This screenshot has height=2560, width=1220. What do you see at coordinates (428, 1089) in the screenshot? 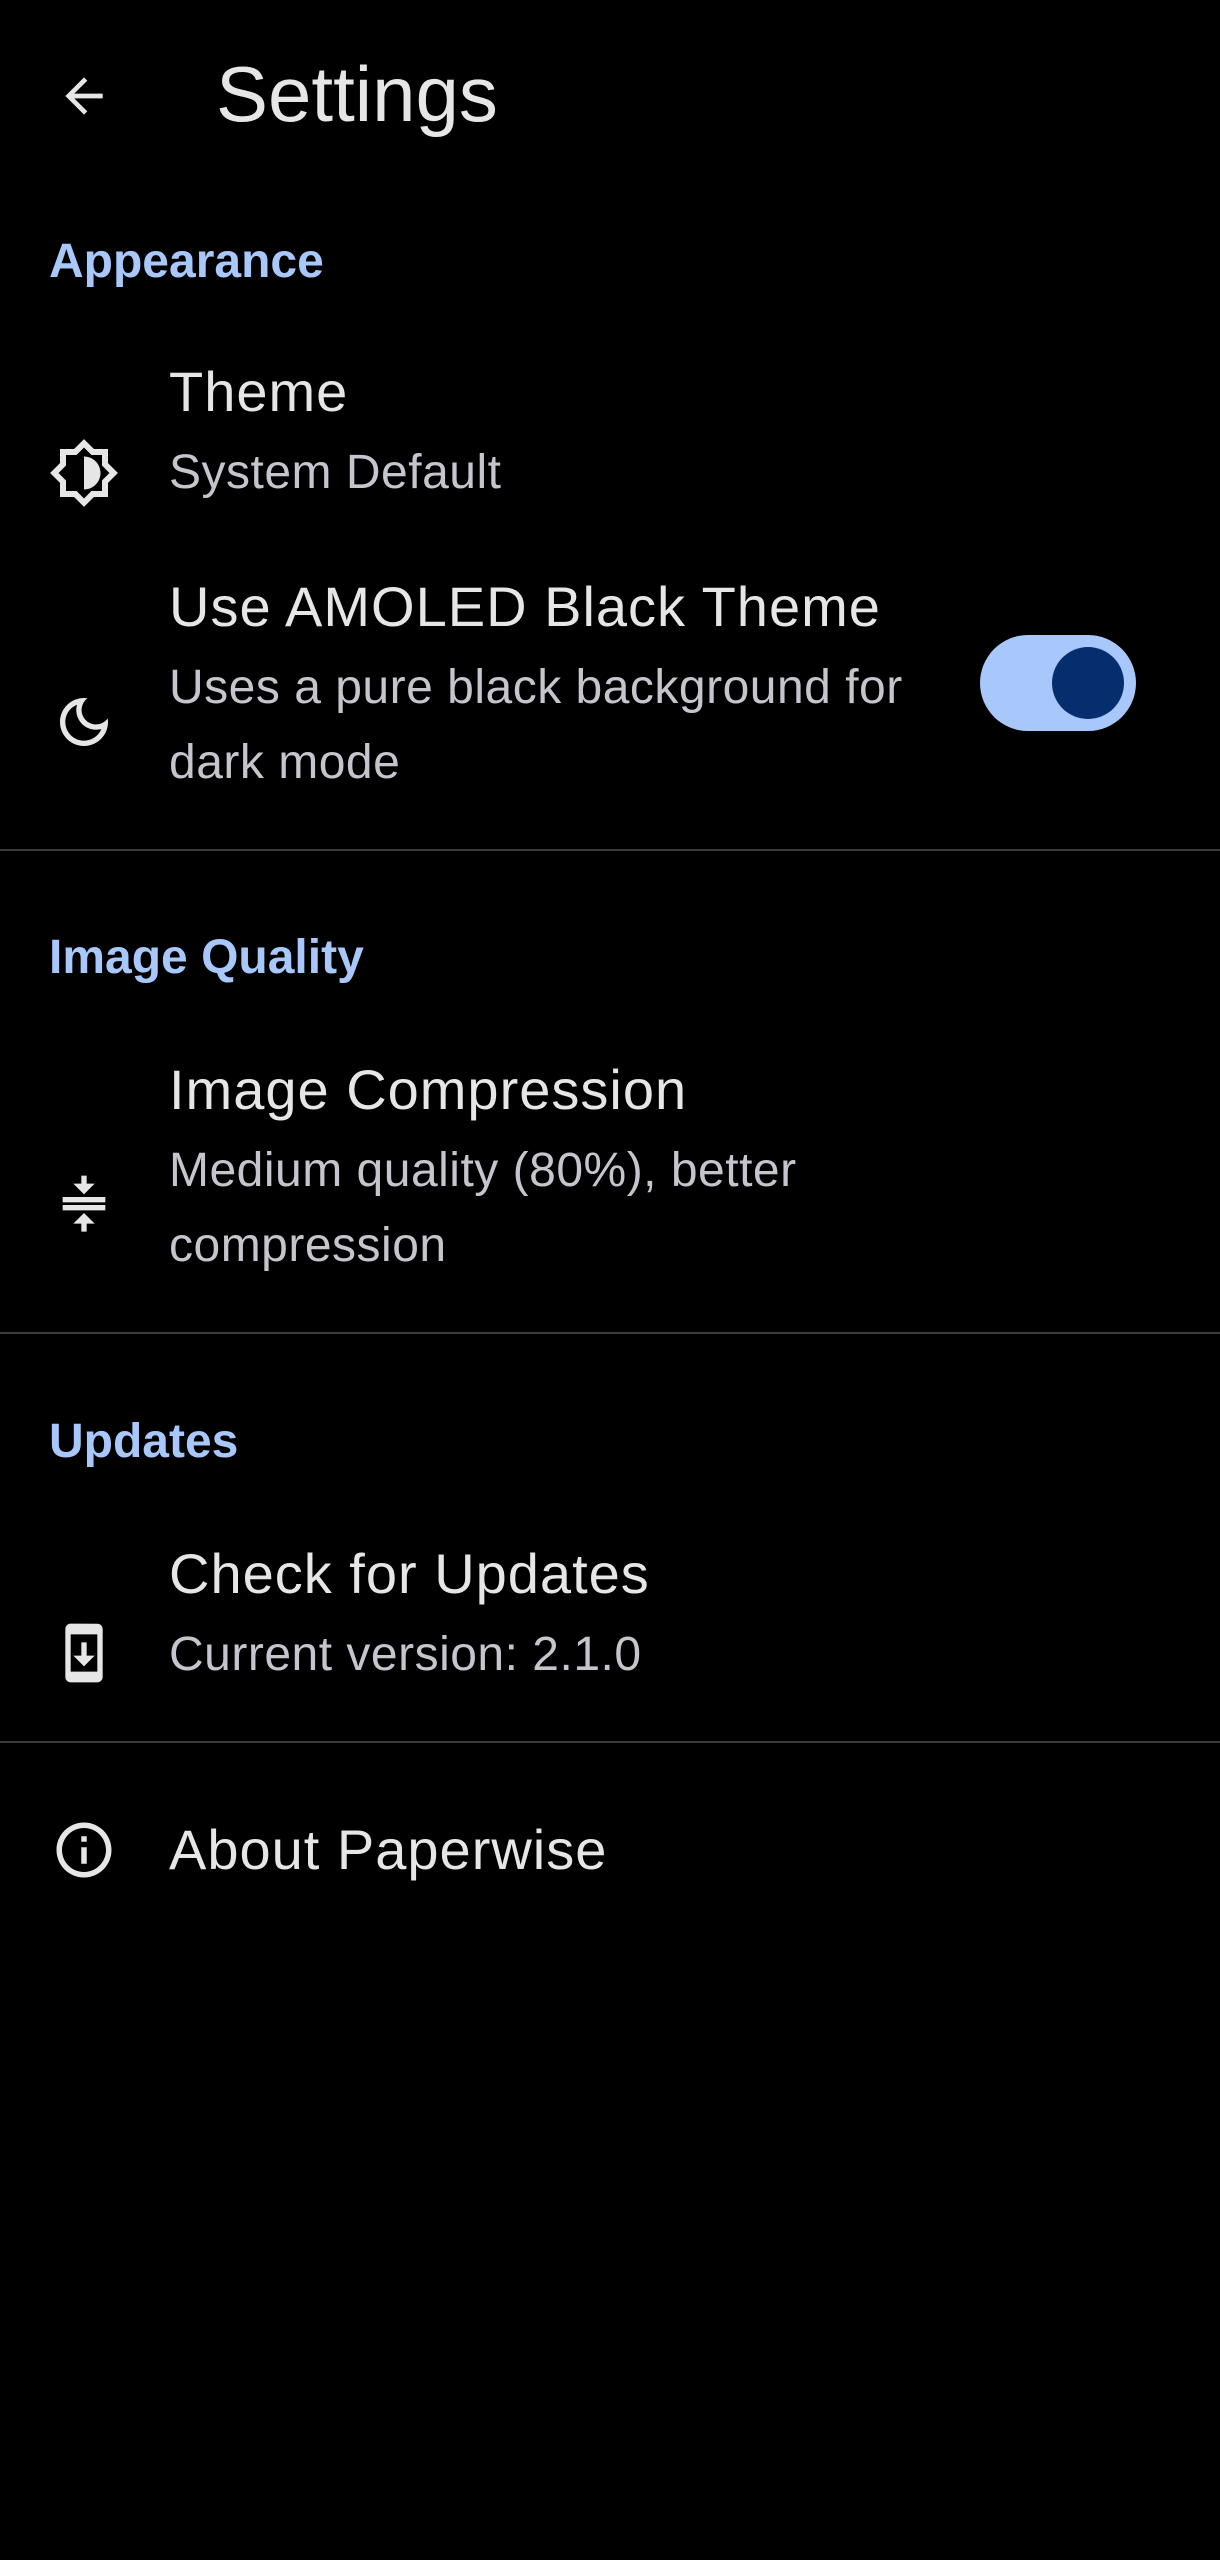
I see `compression-title: Image Compression` at bounding box center [428, 1089].